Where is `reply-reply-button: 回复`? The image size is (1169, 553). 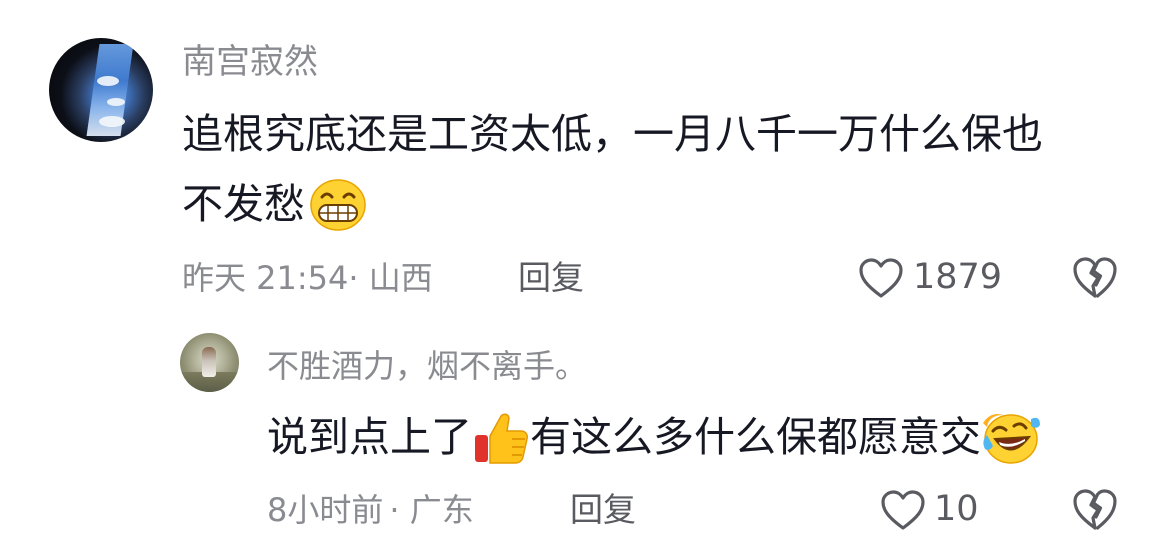 reply-reply-button: 回复 is located at coordinates (603, 510).